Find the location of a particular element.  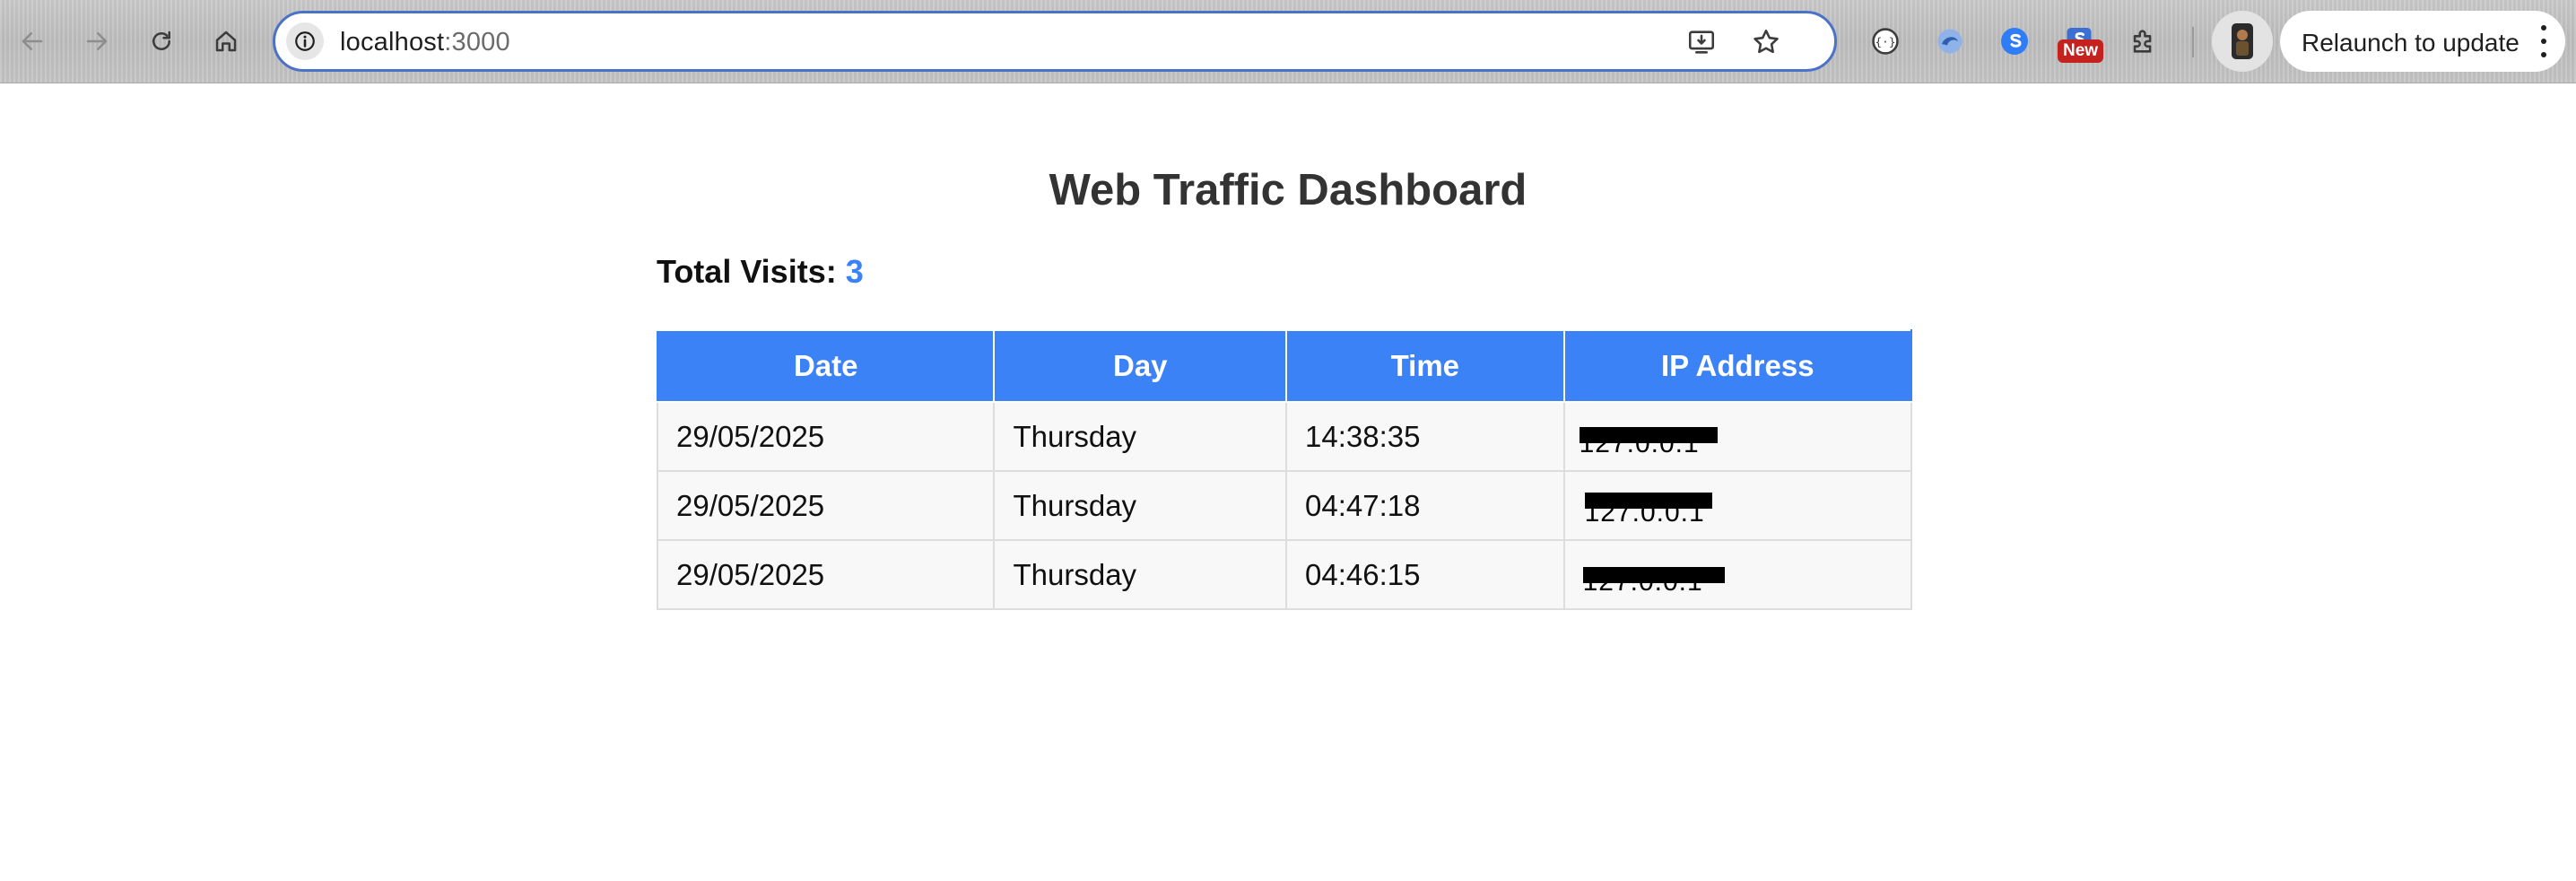

blue-s-extension-icon is located at coordinates (2014, 41).